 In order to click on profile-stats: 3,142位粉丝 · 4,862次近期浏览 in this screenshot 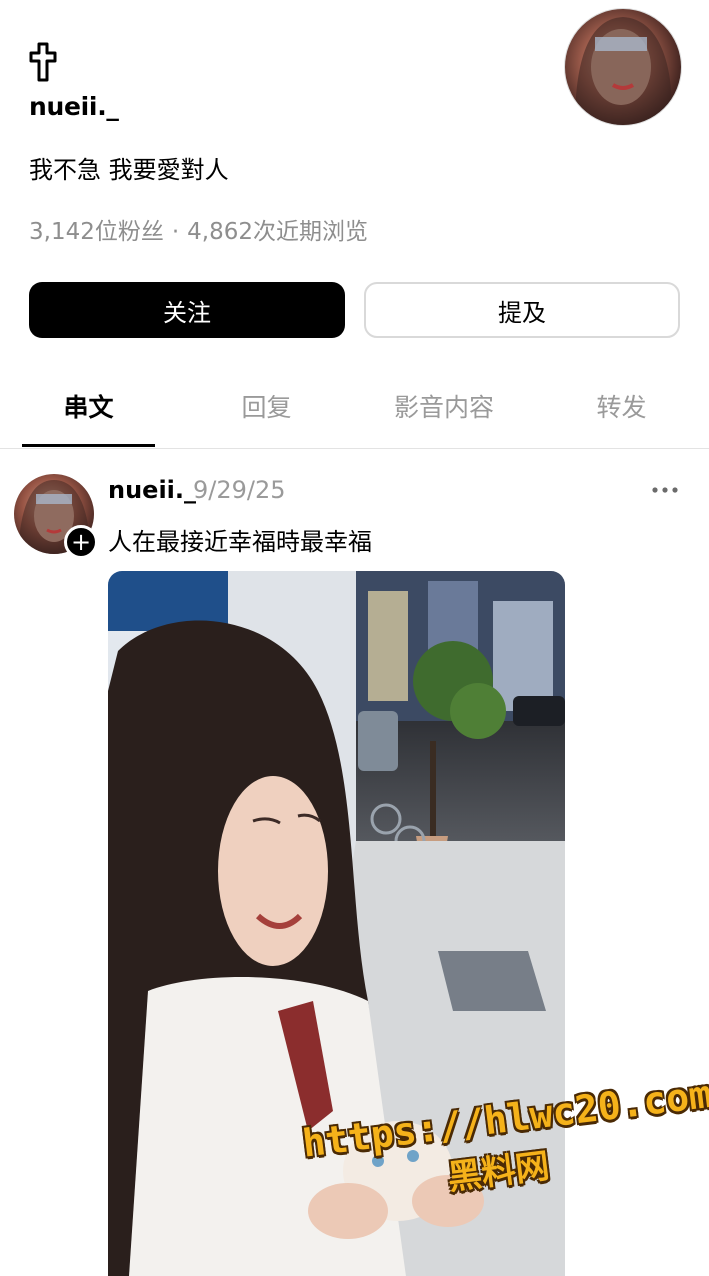, I will do `click(198, 229)`.